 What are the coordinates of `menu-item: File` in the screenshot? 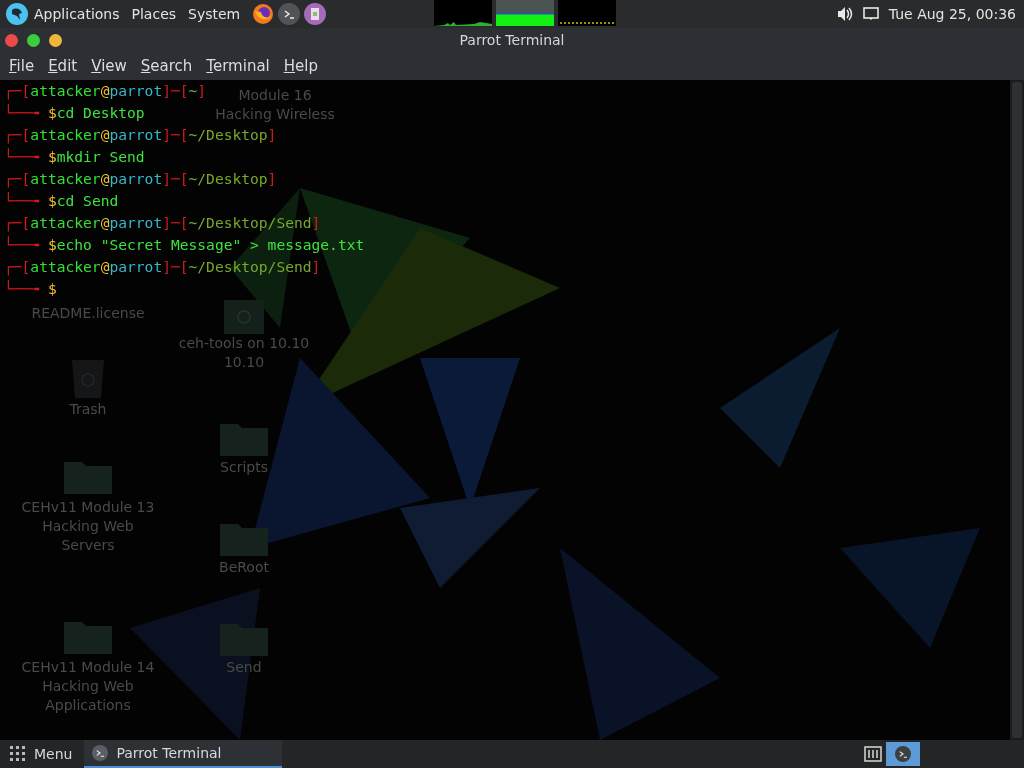 It's located at (22, 66).